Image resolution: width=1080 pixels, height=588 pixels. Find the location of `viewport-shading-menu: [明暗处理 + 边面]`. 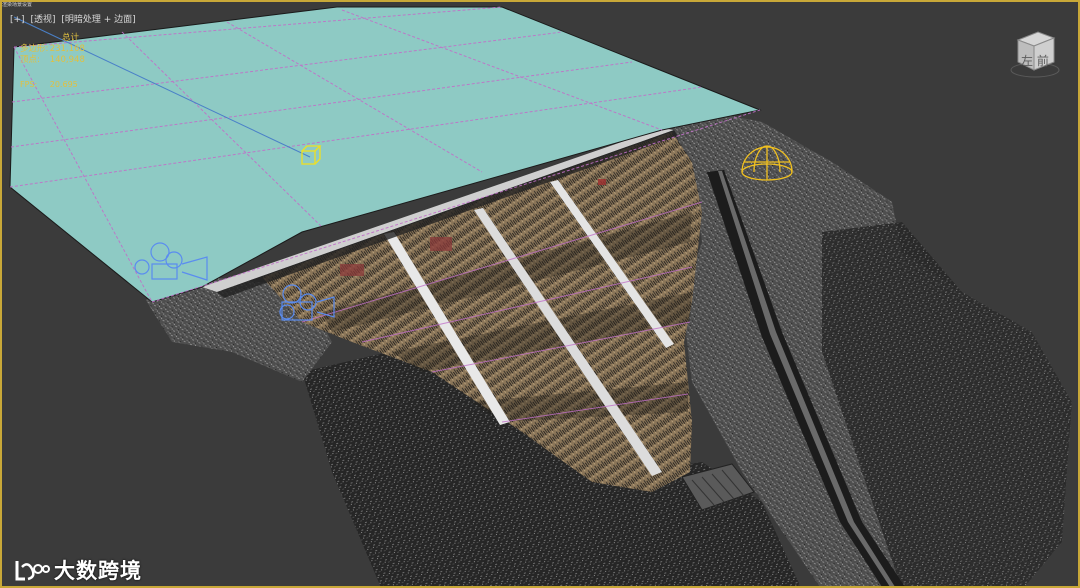

viewport-shading-menu: [明暗处理 + 边面] is located at coordinates (98, 20).